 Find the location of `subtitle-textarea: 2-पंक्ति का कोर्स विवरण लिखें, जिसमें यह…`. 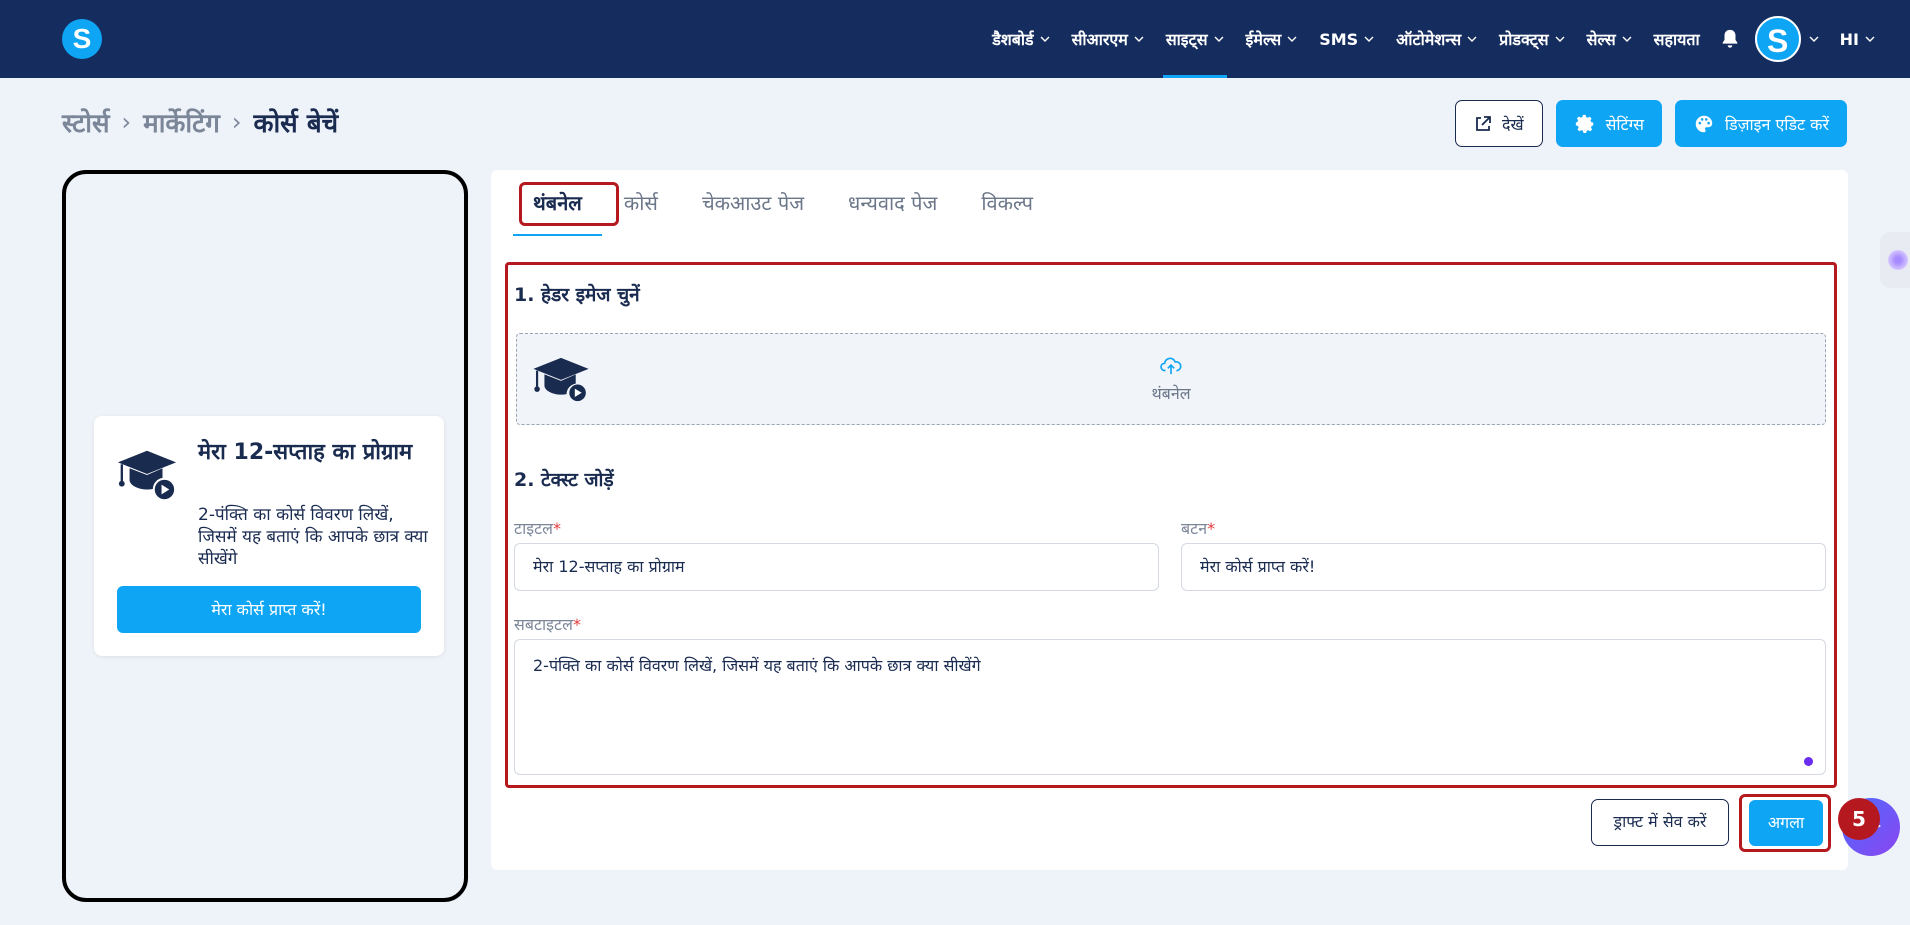

subtitle-textarea: 2-पंक्ति का कोर्स विवरण लिखें, जिसमें यह… is located at coordinates (1170, 707).